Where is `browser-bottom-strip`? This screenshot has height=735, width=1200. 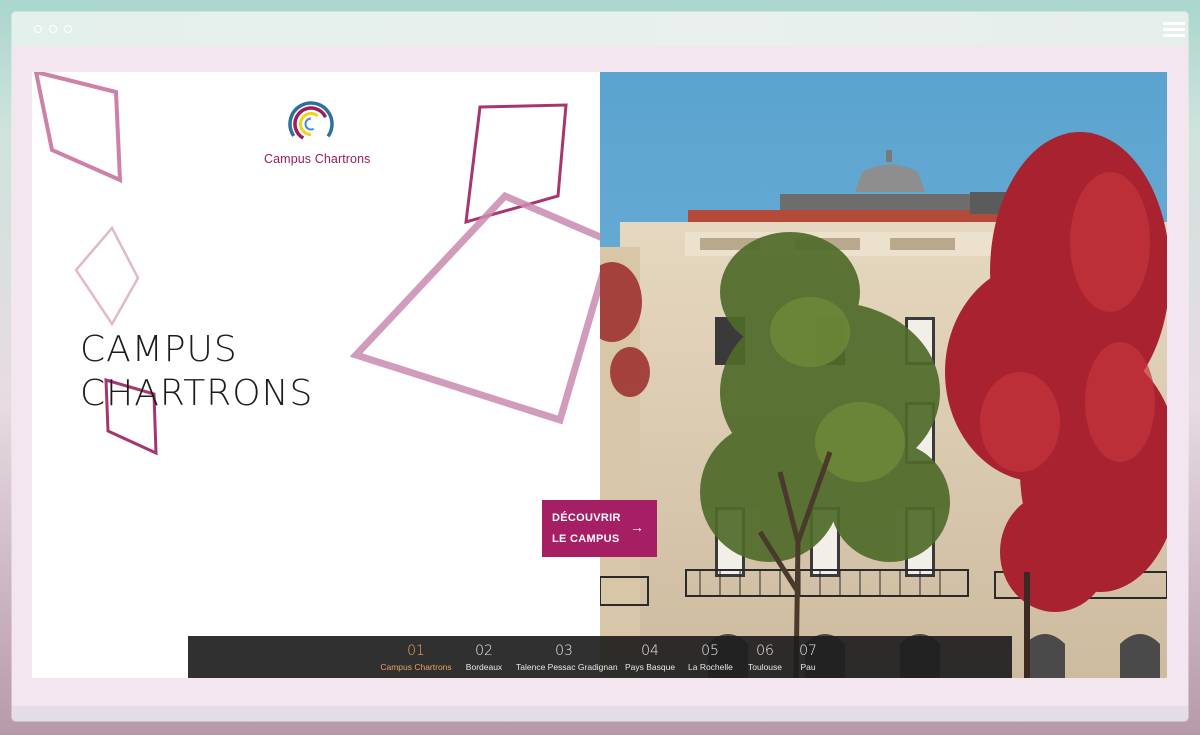
browser-bottom-strip is located at coordinates (600, 713).